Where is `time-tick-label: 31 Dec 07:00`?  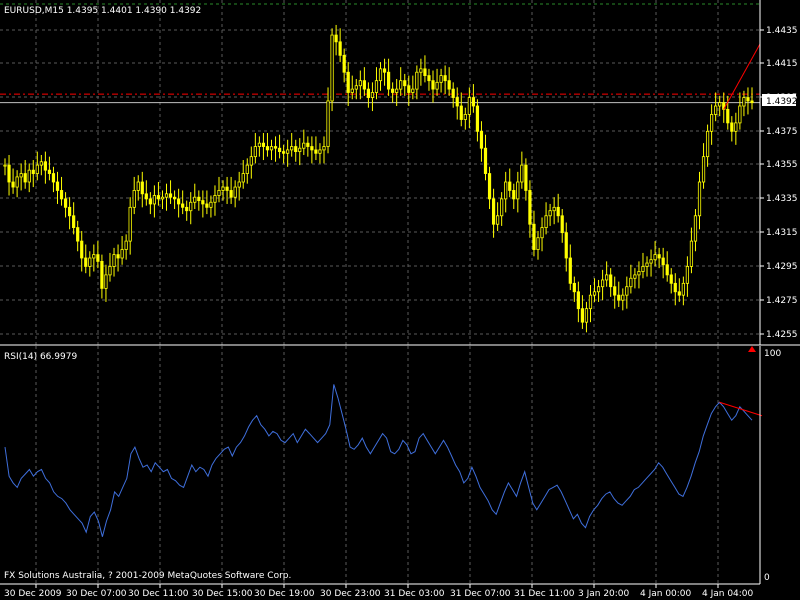
time-tick-label: 31 Dec 07:00 is located at coordinates (480, 594).